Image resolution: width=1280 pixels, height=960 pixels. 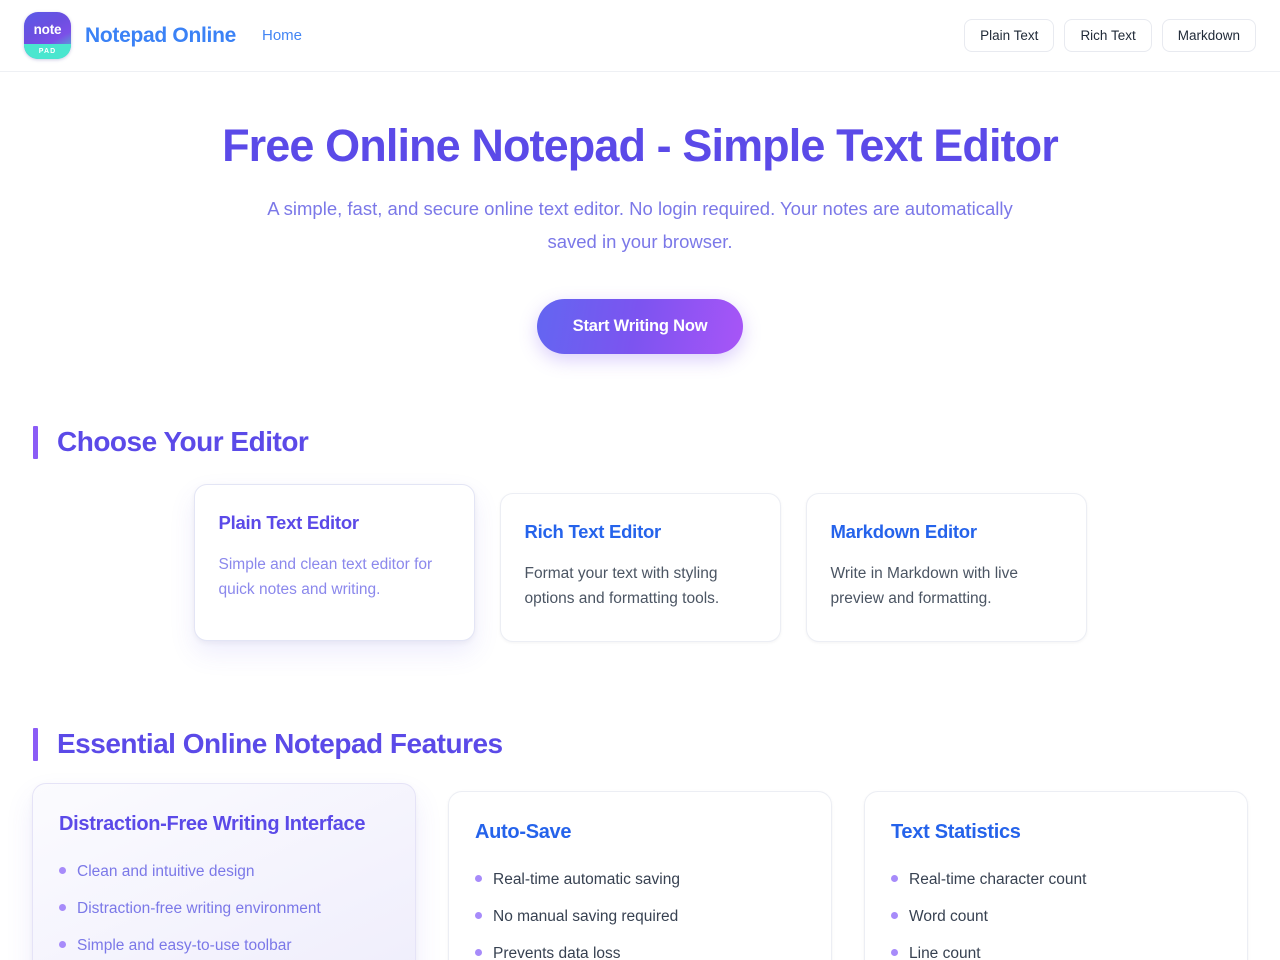 I want to click on list-item: Line count, so click(x=1056, y=948).